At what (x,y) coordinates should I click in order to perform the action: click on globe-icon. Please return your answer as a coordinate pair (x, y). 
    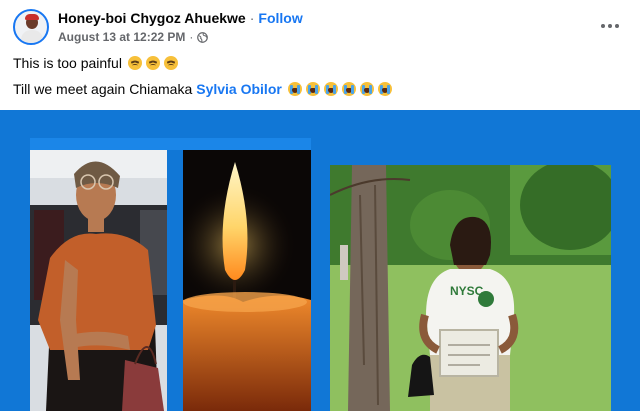
    Looking at the image, I should click on (203, 37).